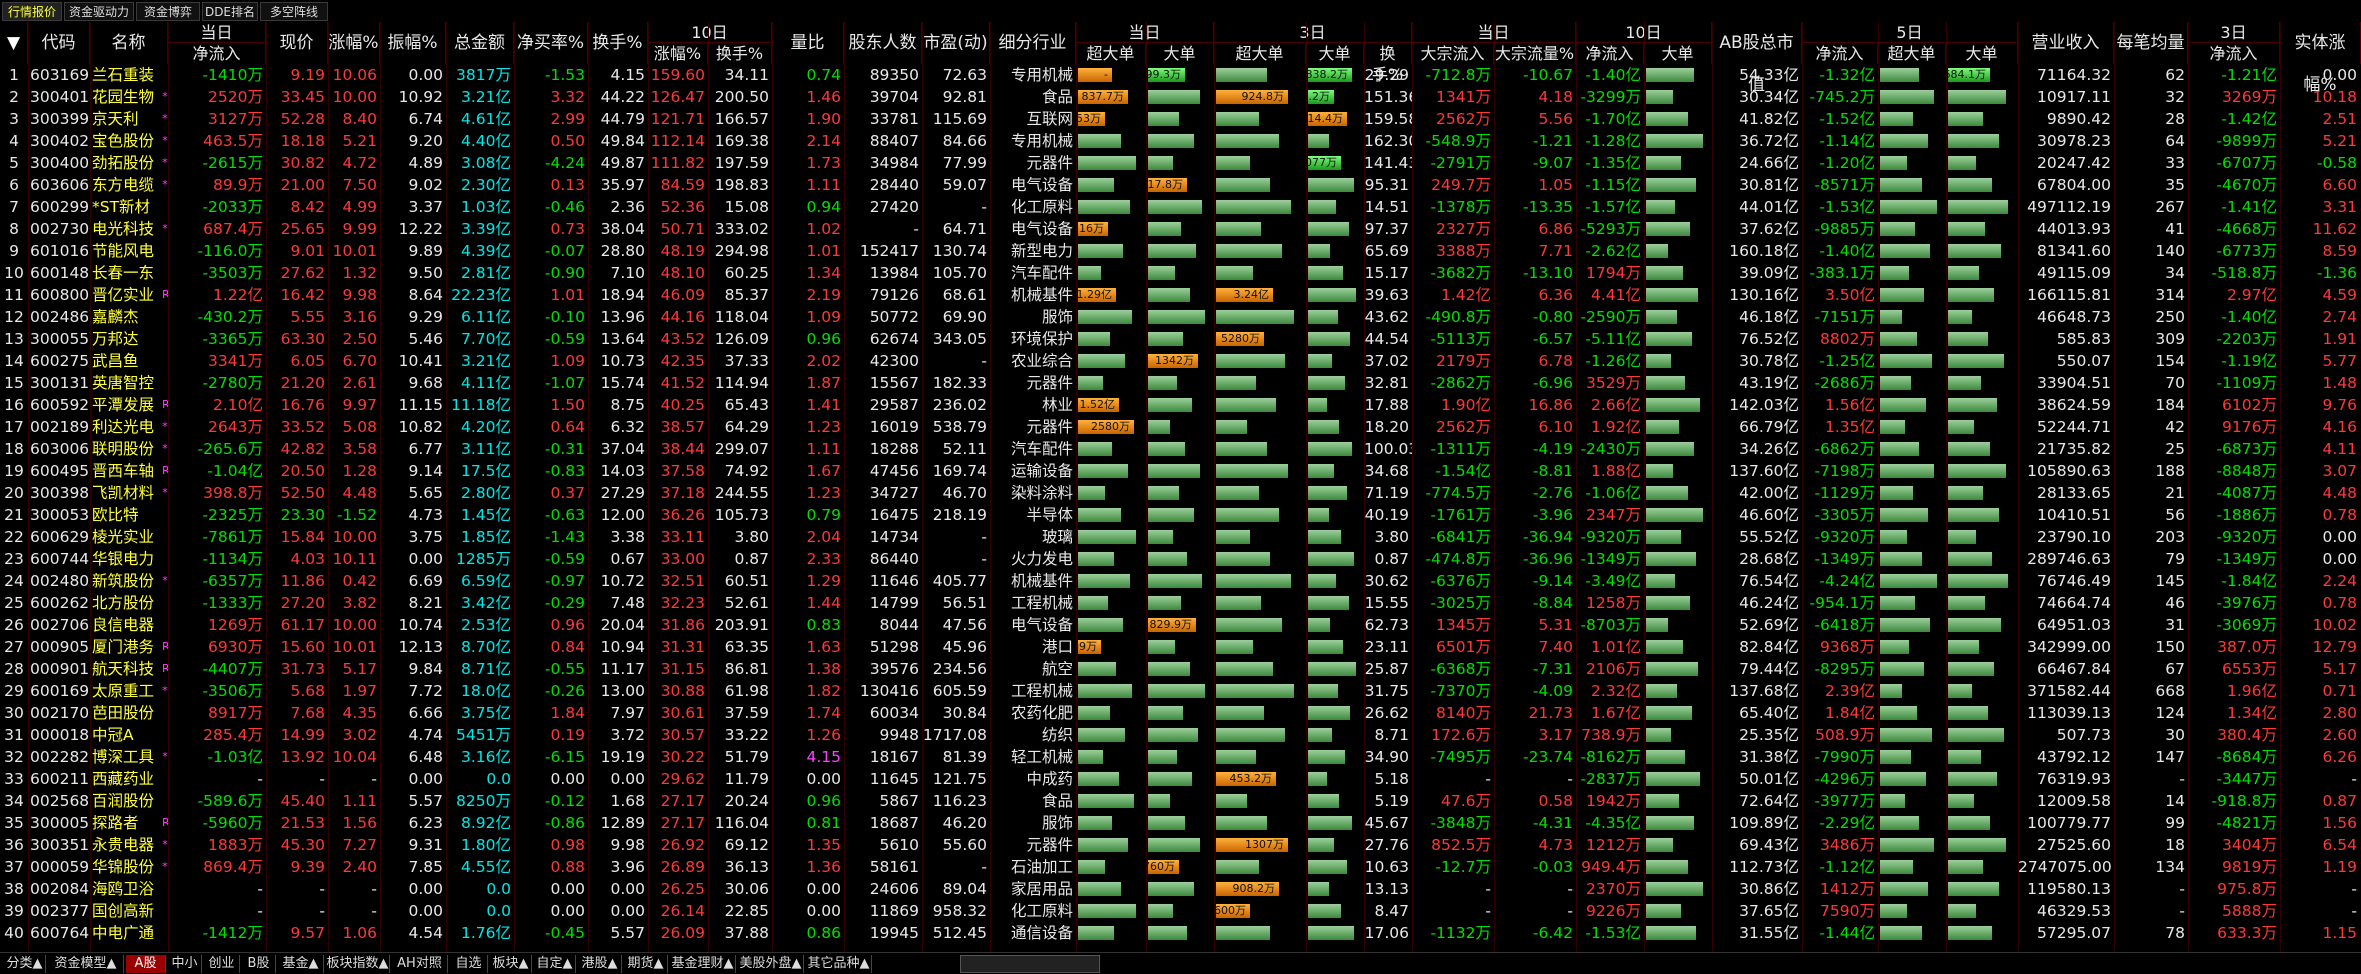 Image resolution: width=2361 pixels, height=974 pixels. What do you see at coordinates (25, 964) in the screenshot?
I see `bottom-tab-0: 分类▲` at bounding box center [25, 964].